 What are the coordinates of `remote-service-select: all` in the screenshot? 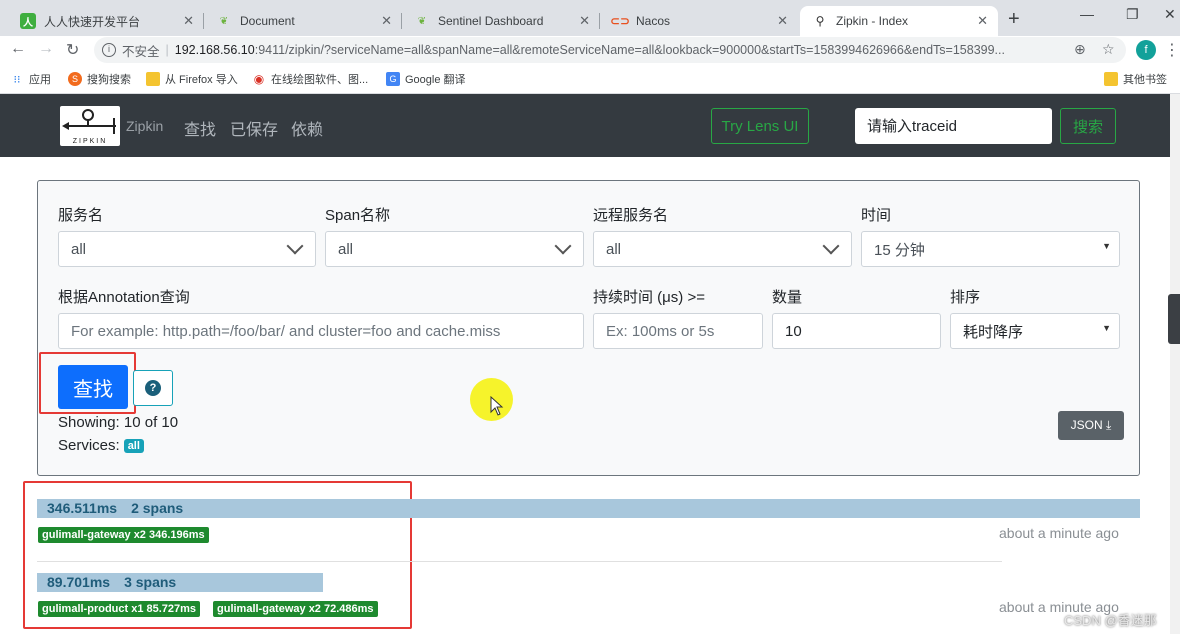 It's located at (722, 249).